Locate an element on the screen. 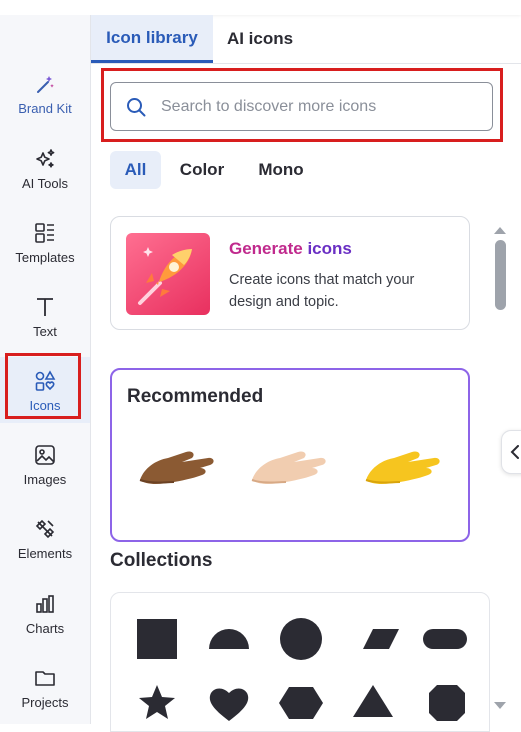 The height and width of the screenshot is (732, 521). collections-title: Collections is located at coordinates (161, 560).